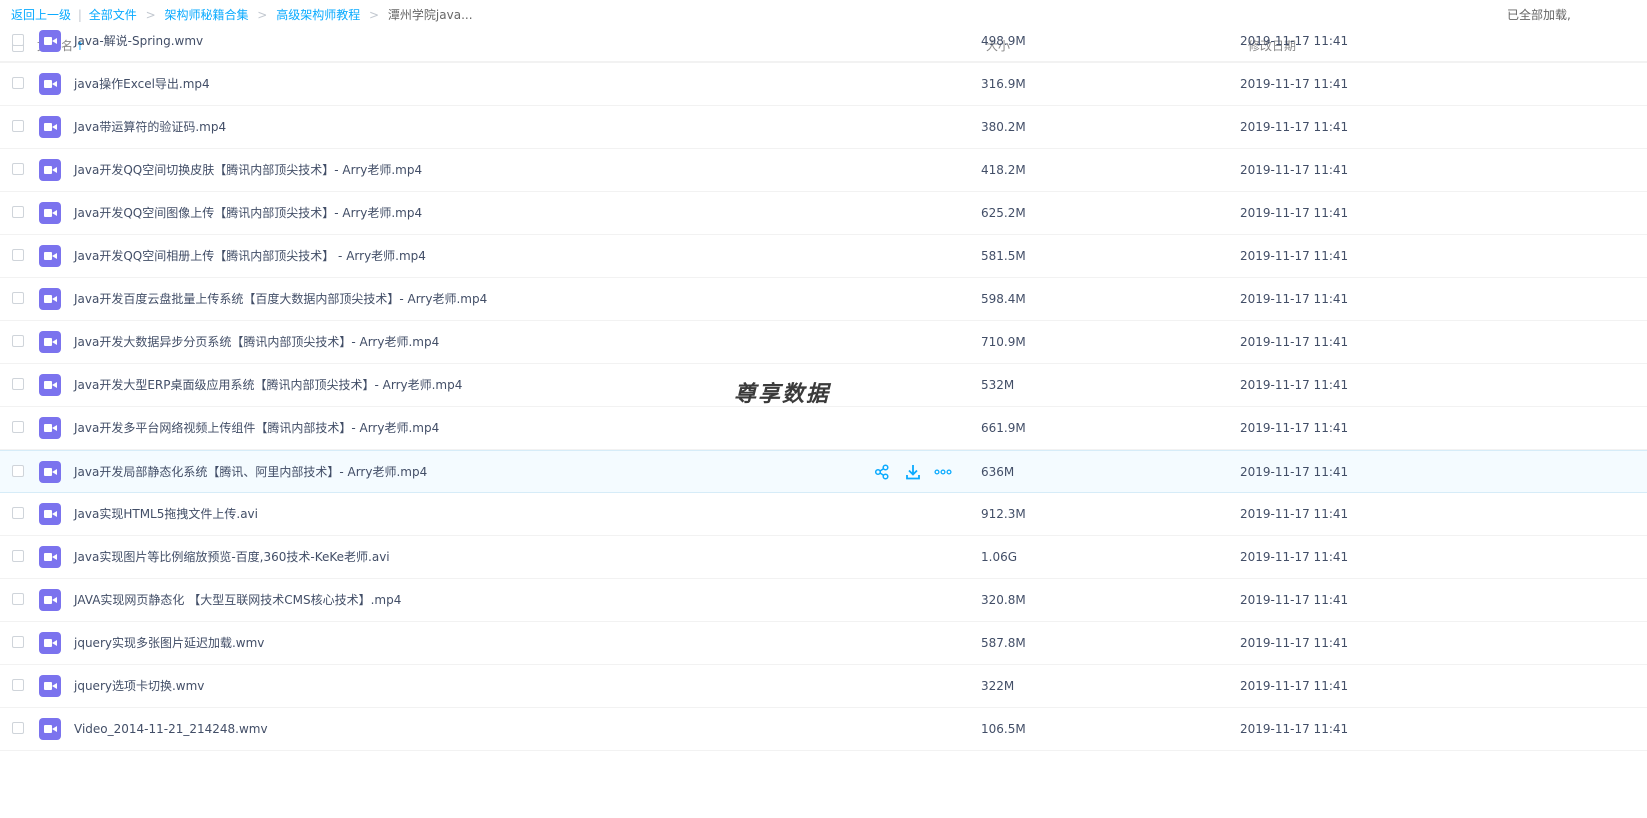 This screenshot has height=818, width=1647. I want to click on file-name: Video_2014-11-21_214248.wmv, so click(171, 729).